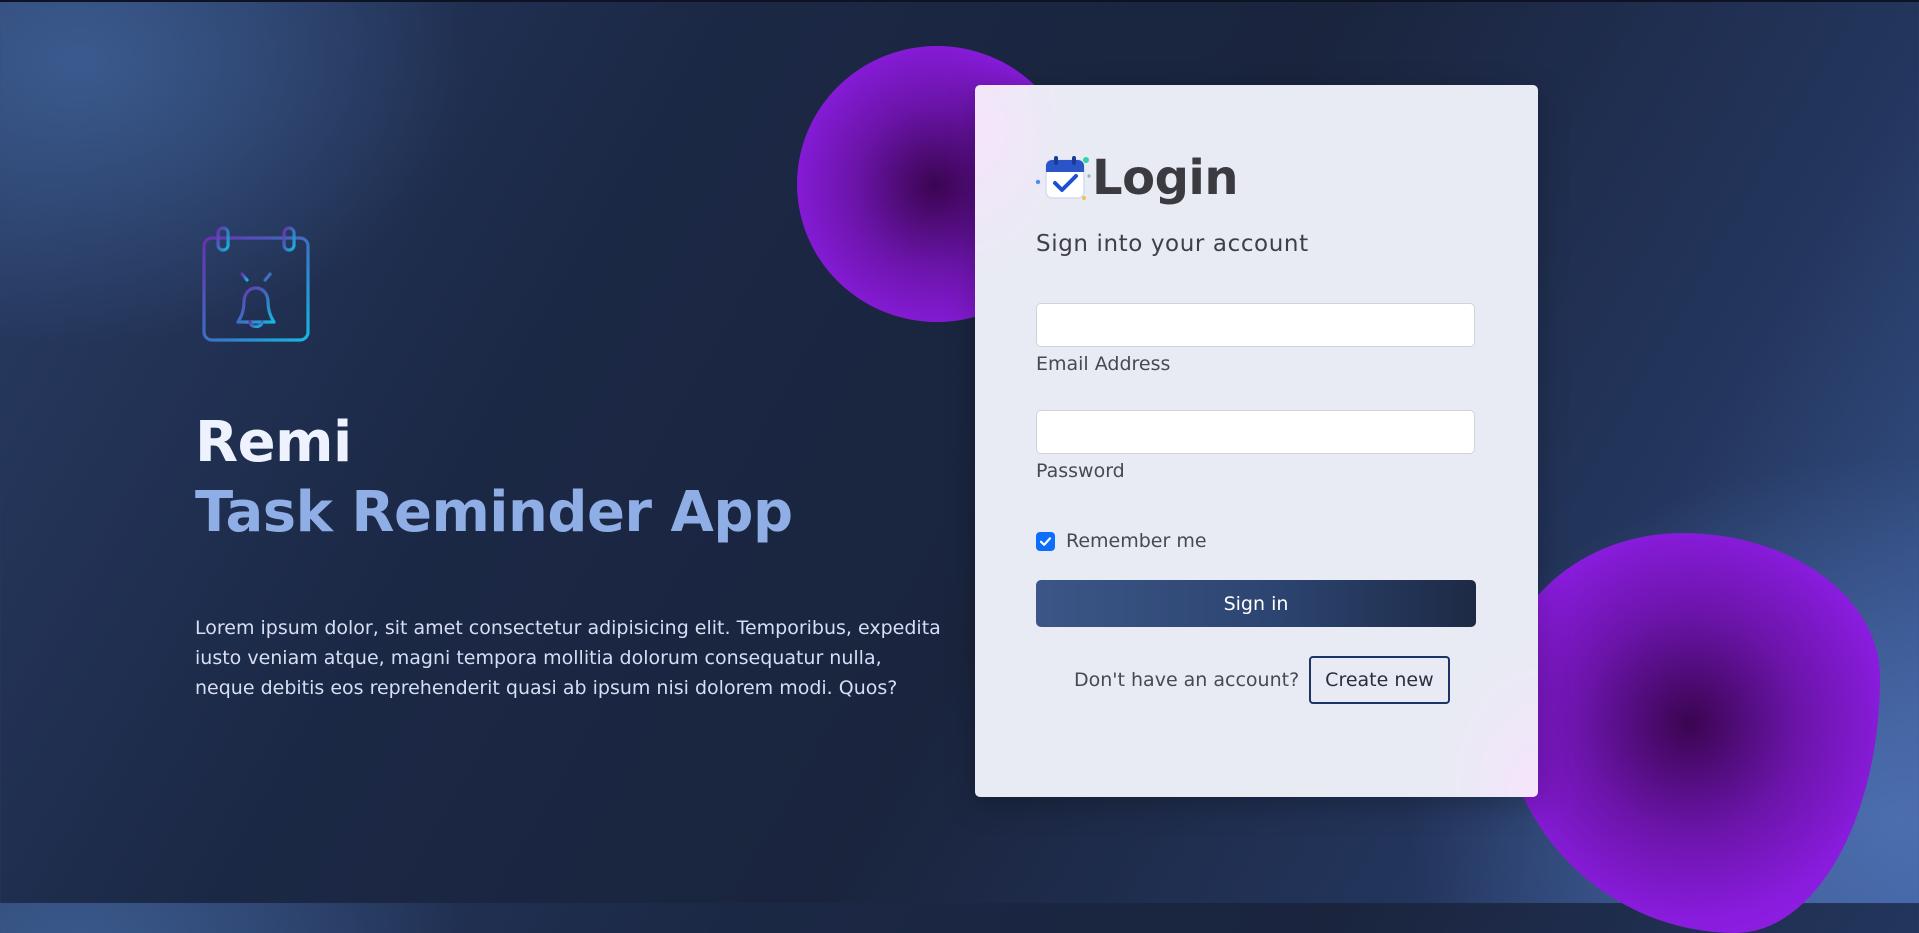  Describe the element at coordinates (1080, 471) in the screenshot. I see `password-label: Password` at that location.